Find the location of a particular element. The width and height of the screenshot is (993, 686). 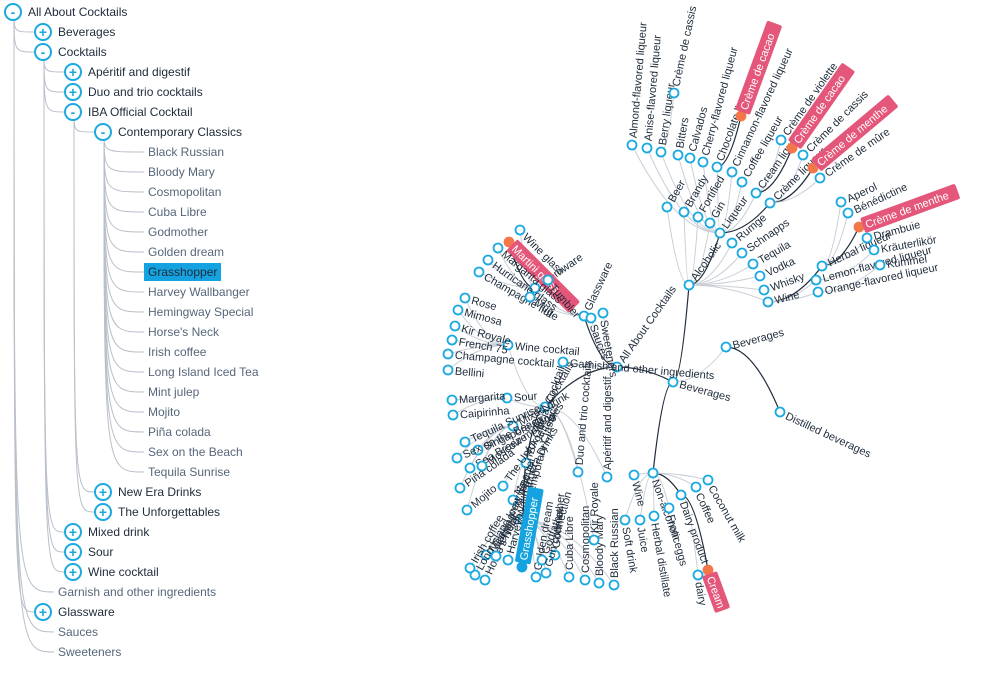

tree-node: + Beverages is located at coordinates (74, 32).